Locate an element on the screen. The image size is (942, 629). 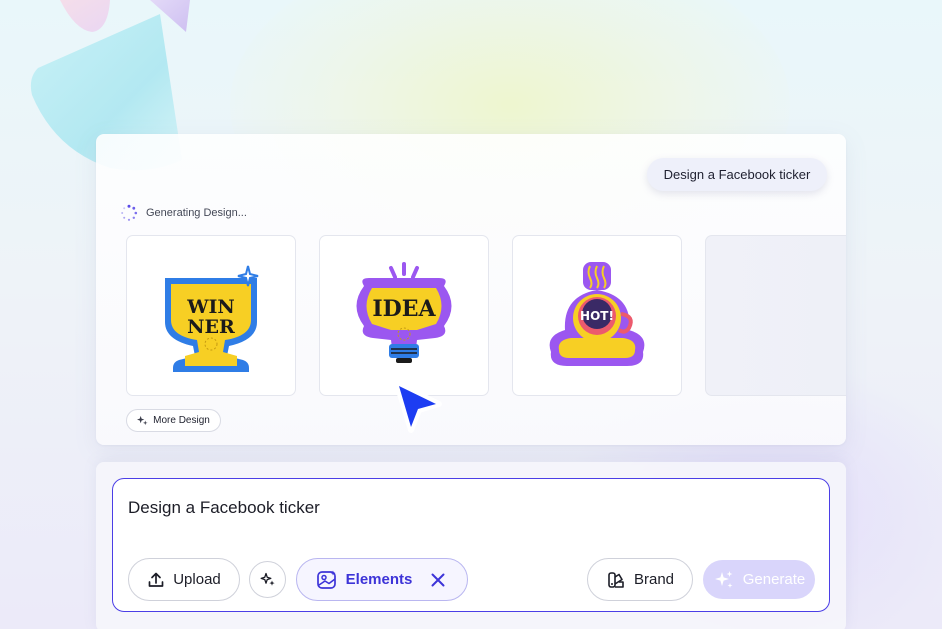
hot-text: HOT! is located at coordinates (597, 316).